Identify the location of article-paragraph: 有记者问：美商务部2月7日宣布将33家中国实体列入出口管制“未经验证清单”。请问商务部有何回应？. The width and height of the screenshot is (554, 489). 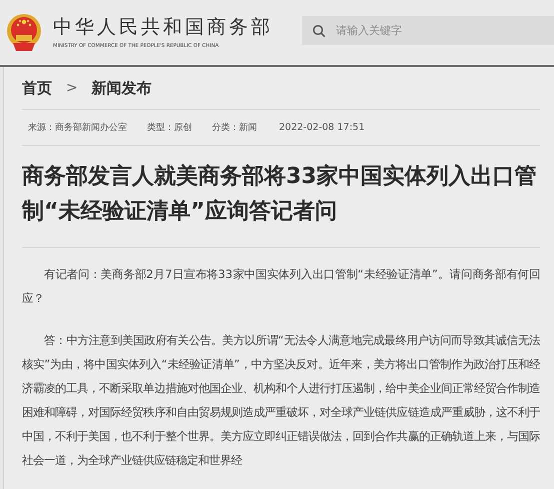
(281, 286).